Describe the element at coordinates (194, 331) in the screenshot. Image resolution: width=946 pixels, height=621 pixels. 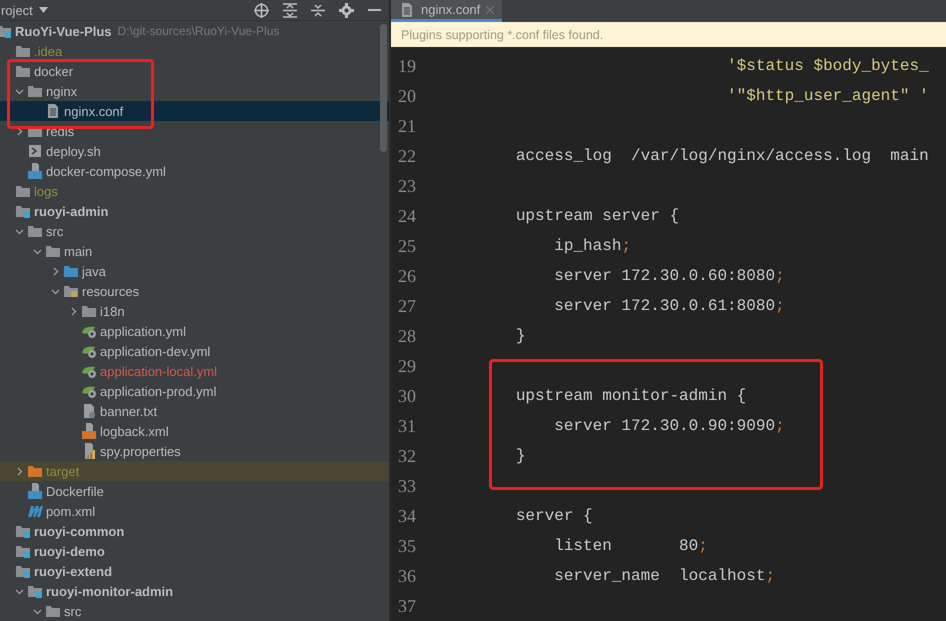
I see `tree-item: application.yml` at that location.